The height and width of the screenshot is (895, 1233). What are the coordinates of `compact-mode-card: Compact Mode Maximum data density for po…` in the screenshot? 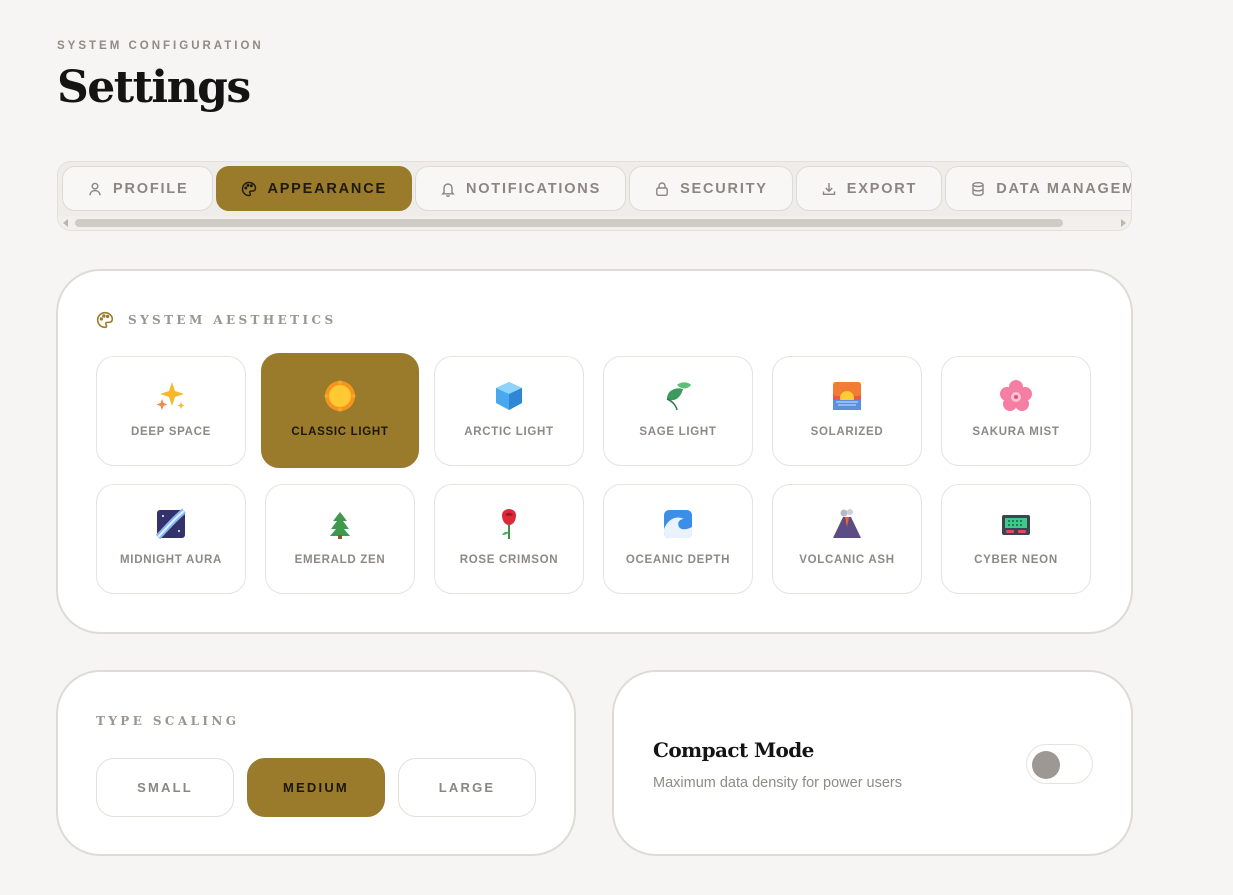 It's located at (872, 763).